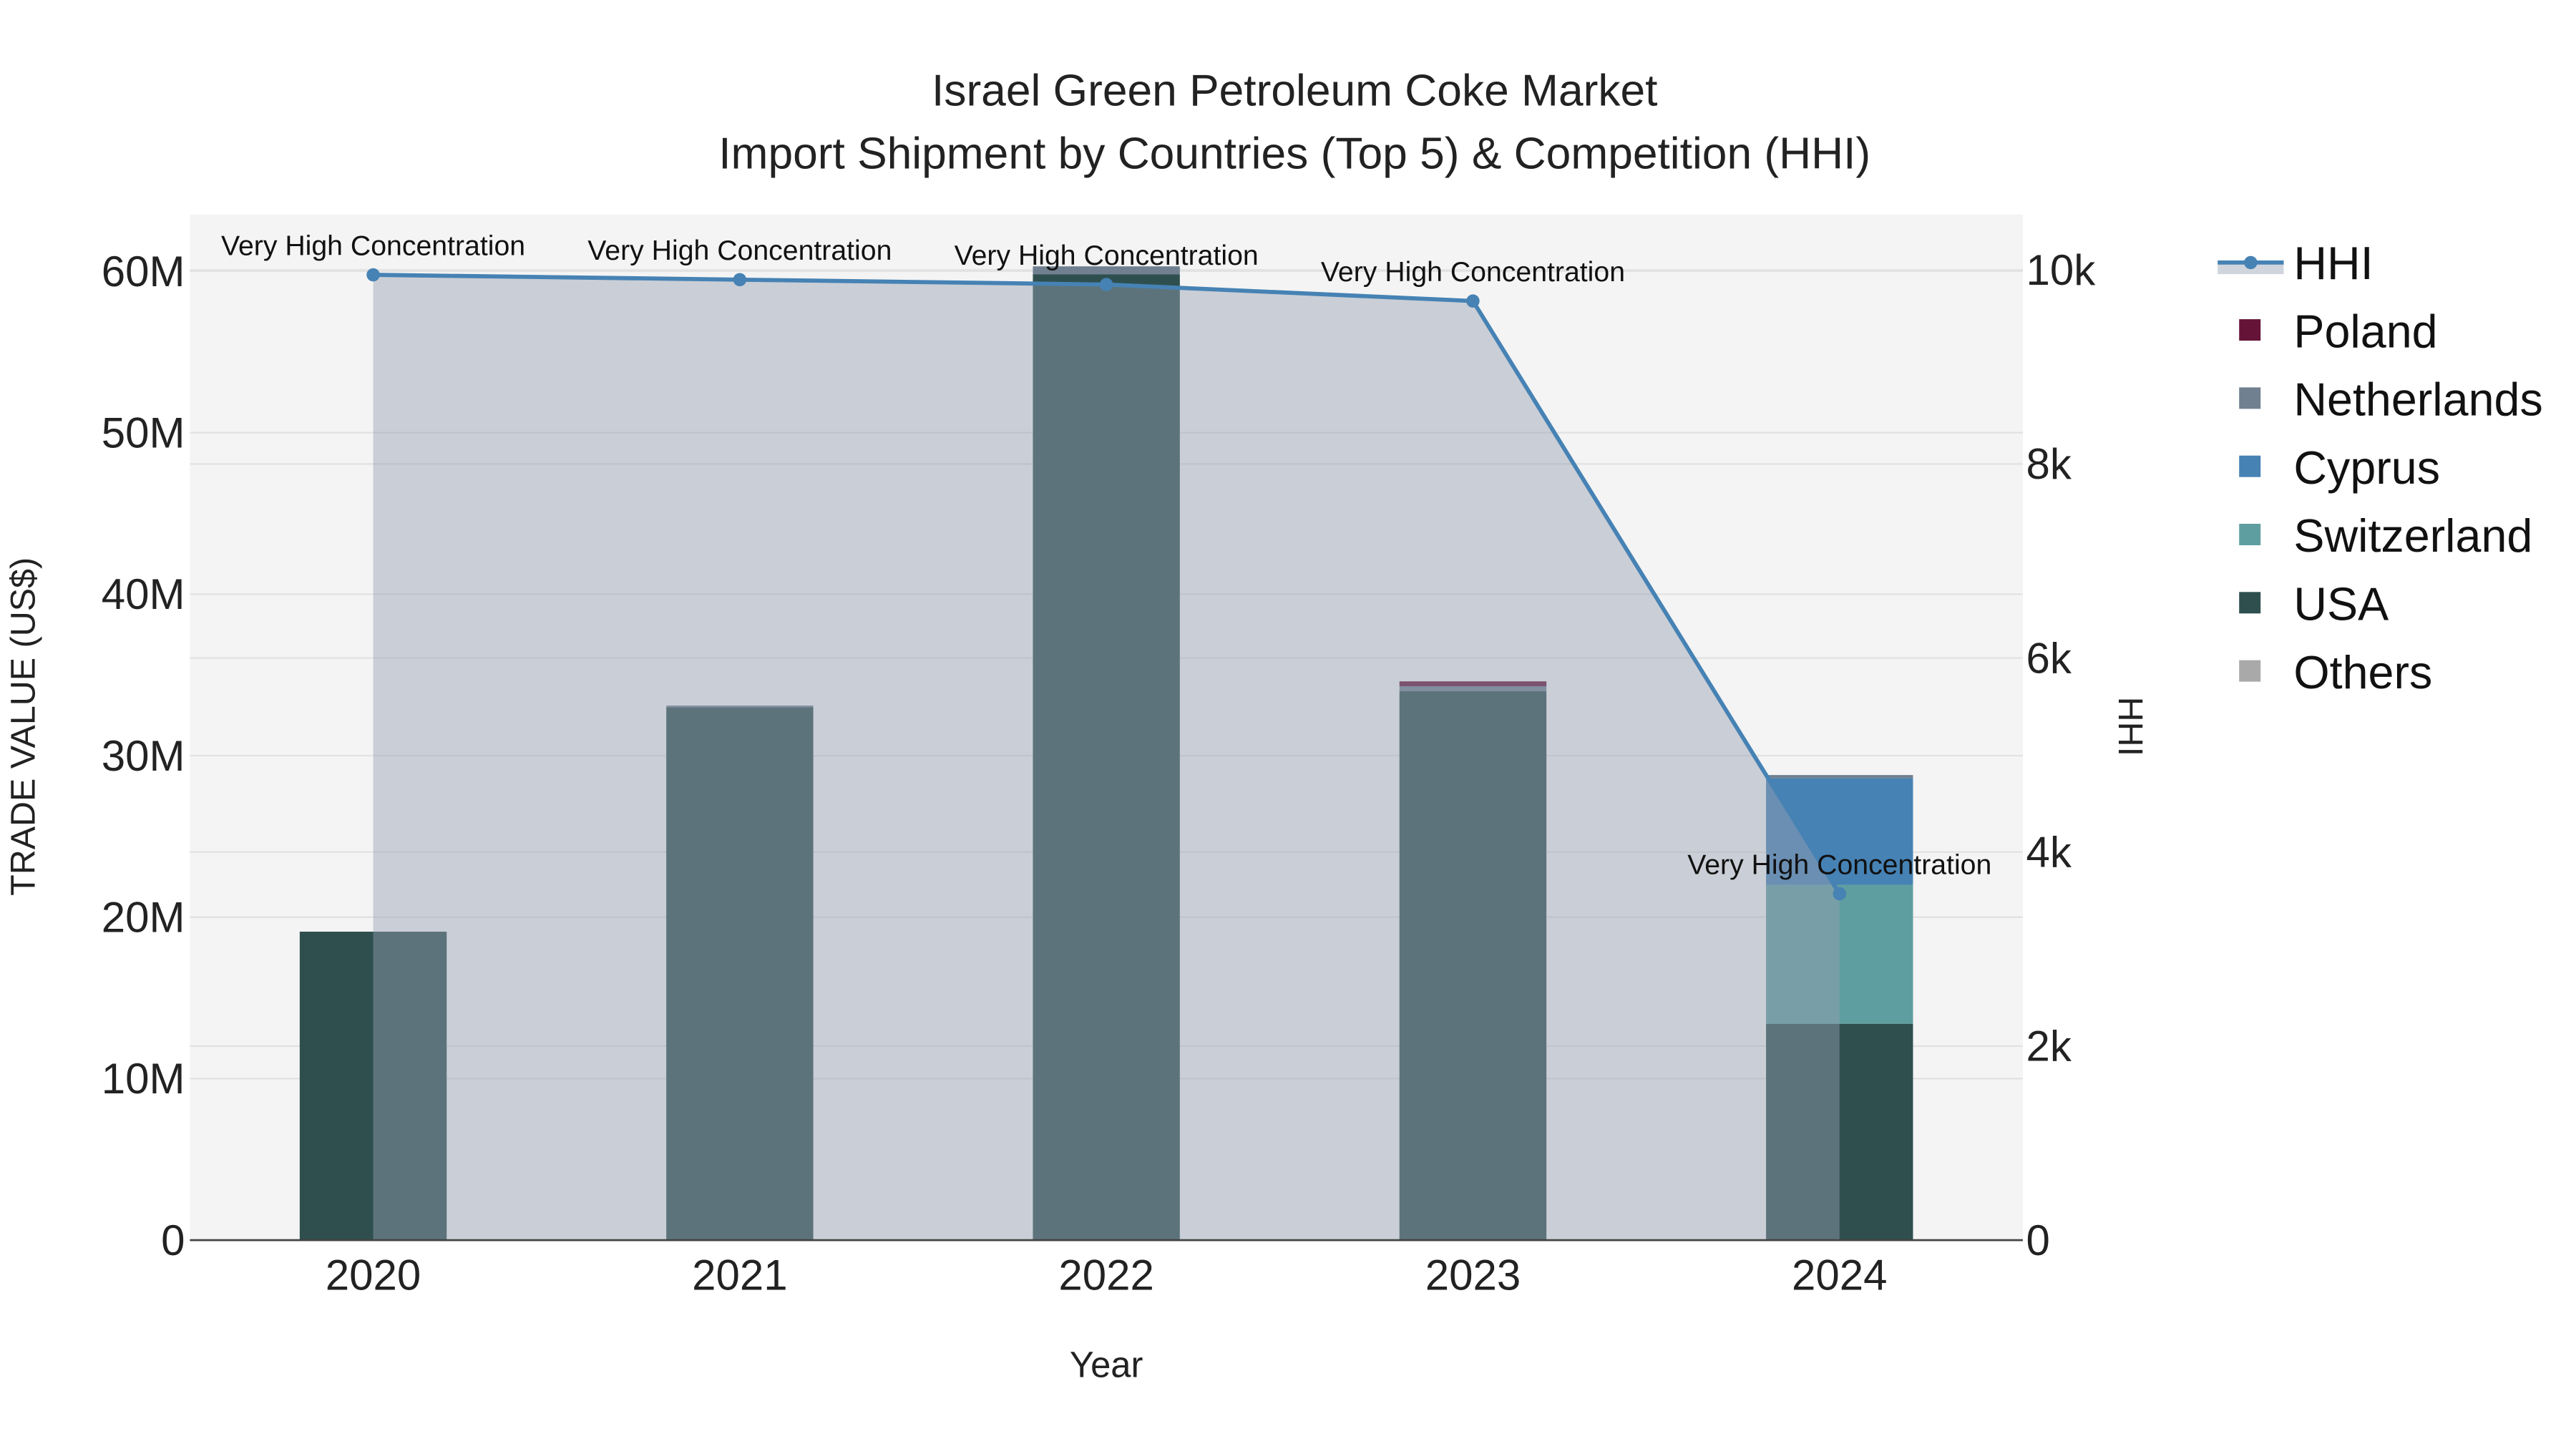 The height and width of the screenshot is (1449, 2576). What do you see at coordinates (1839, 894) in the screenshot?
I see `hhi-point-2024` at bounding box center [1839, 894].